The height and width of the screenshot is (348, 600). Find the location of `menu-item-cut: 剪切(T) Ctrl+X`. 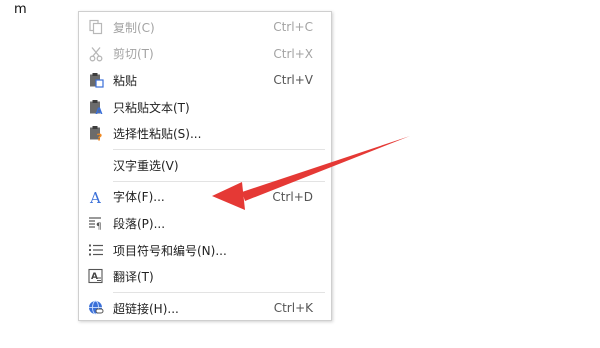

menu-item-cut: 剪切(T) Ctrl+X is located at coordinates (205, 54).